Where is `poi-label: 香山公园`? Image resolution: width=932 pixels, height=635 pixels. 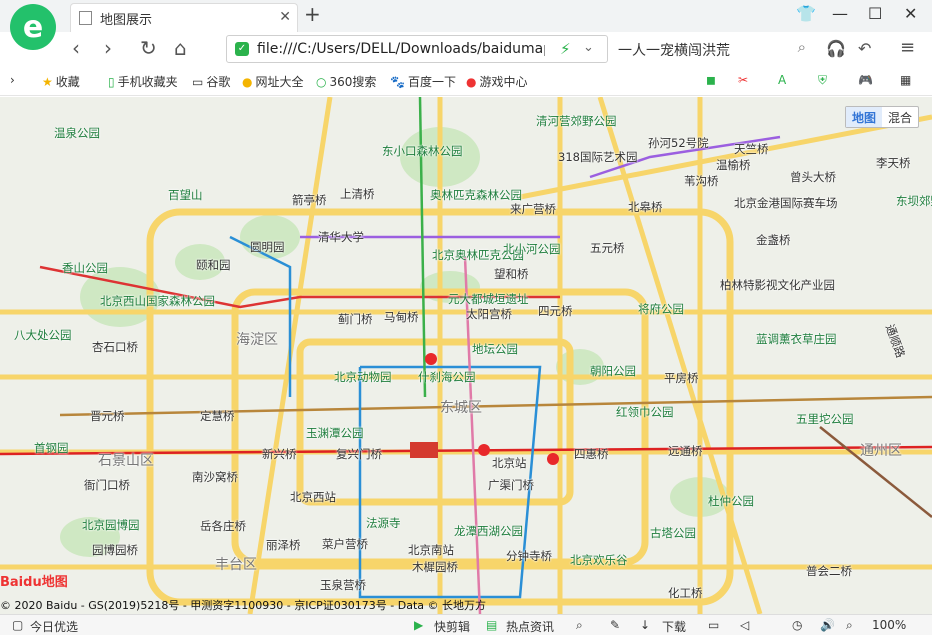
poi-label: 香山公园 is located at coordinates (85, 268).